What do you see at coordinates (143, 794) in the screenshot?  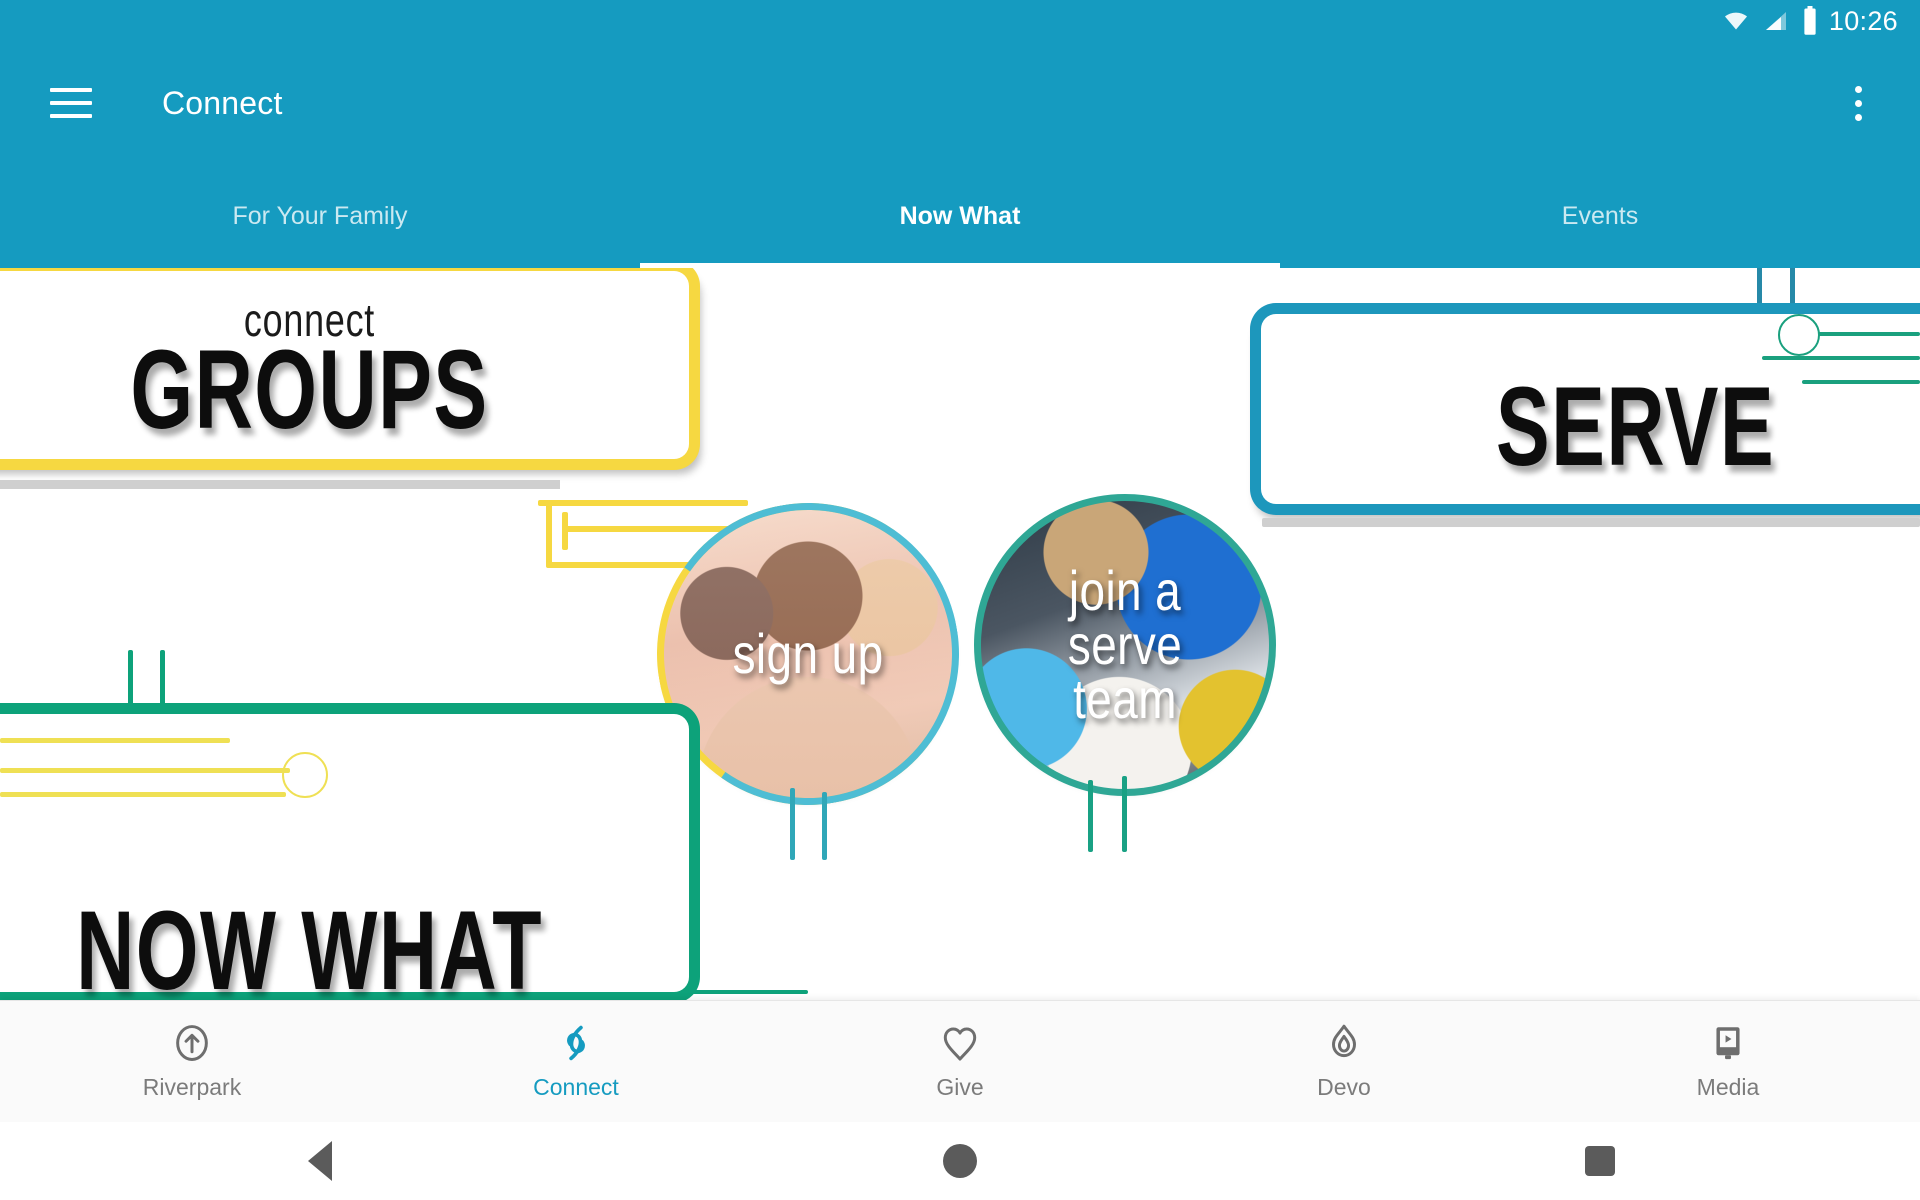 I see `decor-line-yellow-n3` at bounding box center [143, 794].